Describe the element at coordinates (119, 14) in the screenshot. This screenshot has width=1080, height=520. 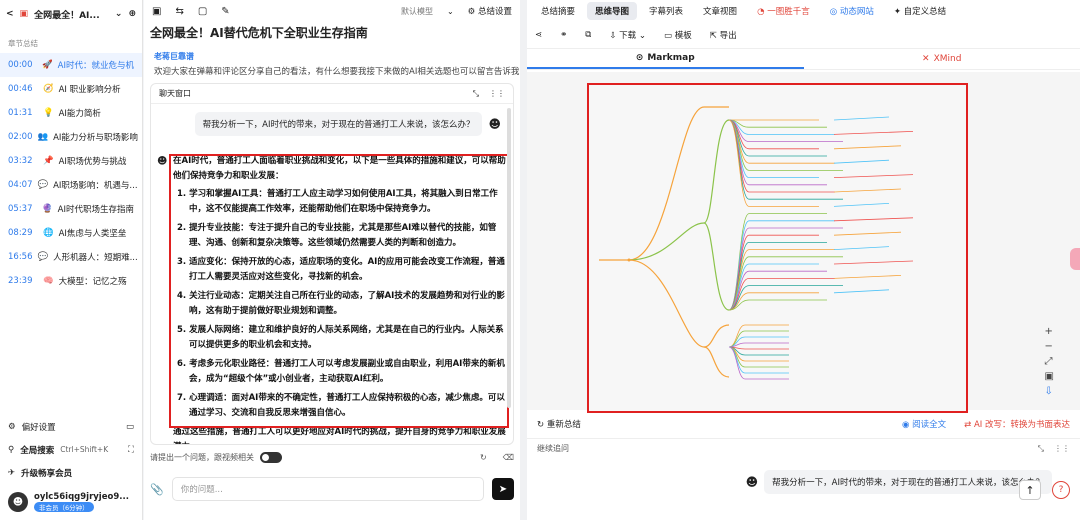
I see `chevron-down-icon: ⌄` at that location.